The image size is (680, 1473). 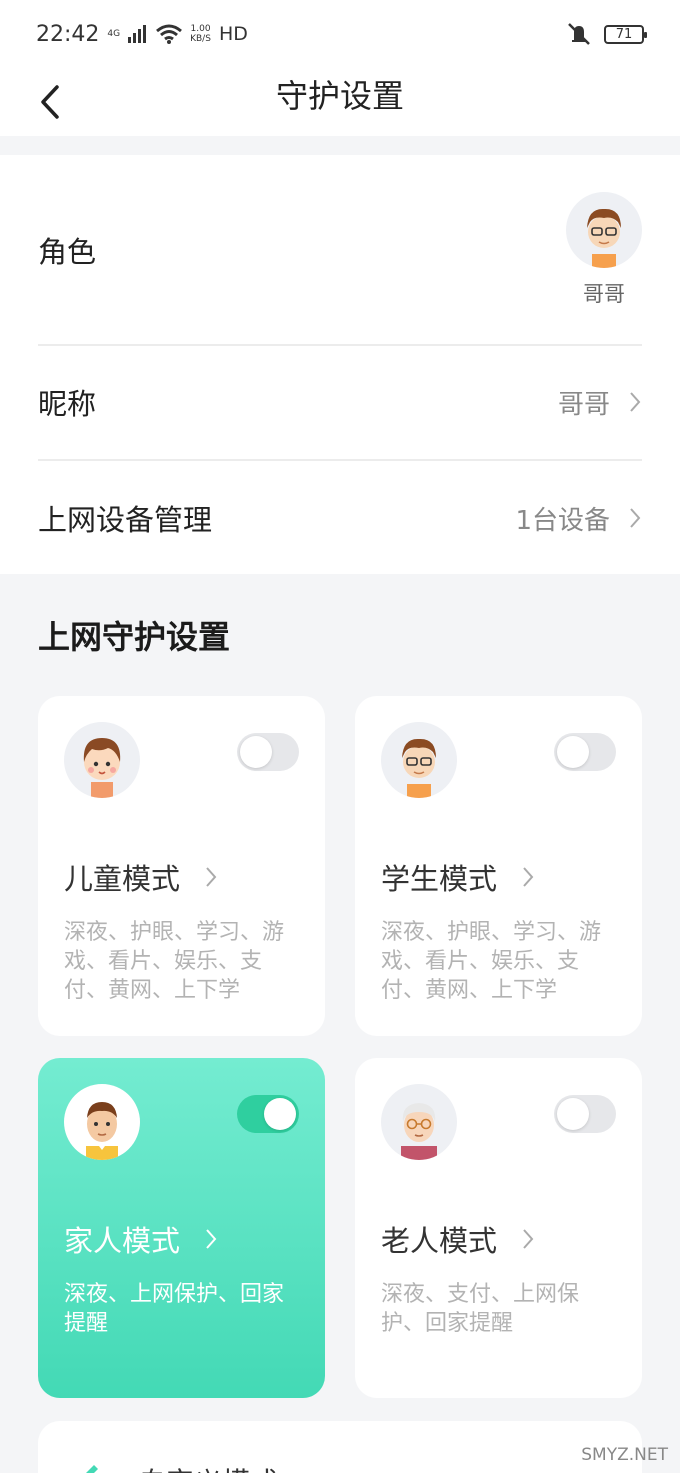 I want to click on nickname-value: 哥哥, so click(x=583, y=404).